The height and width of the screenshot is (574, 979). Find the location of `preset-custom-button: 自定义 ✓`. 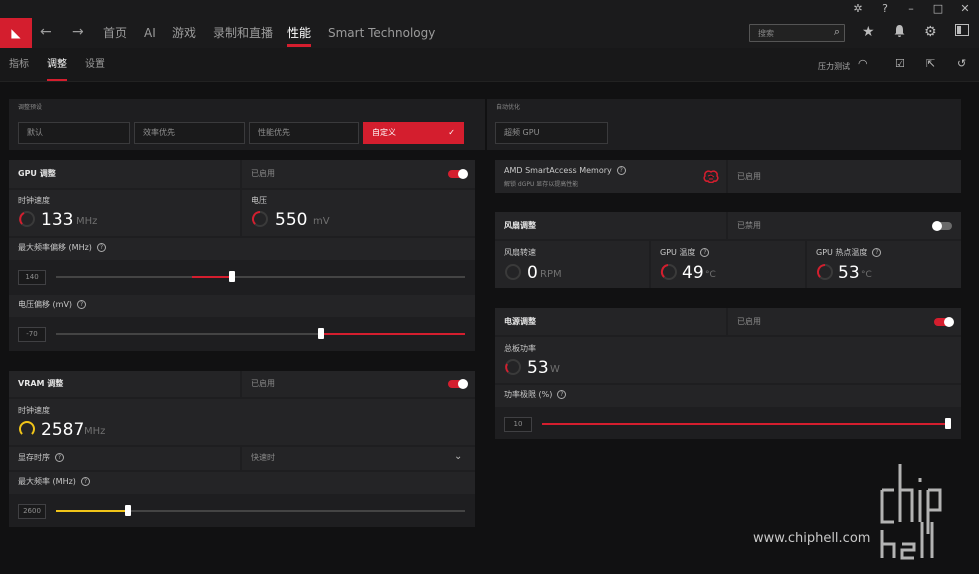

preset-custom-button: 自定义 ✓ is located at coordinates (413, 133).